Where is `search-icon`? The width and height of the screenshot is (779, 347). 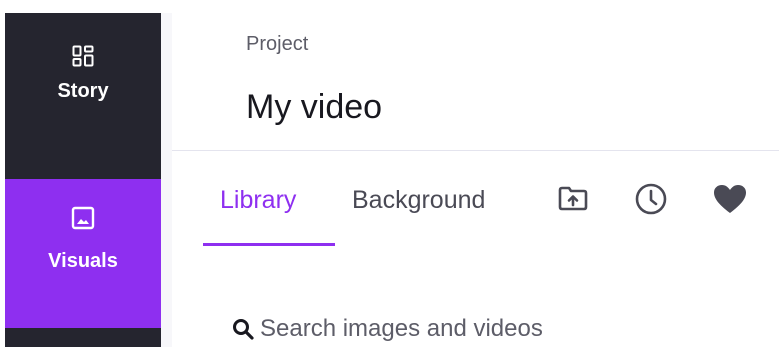
search-icon is located at coordinates (243, 329).